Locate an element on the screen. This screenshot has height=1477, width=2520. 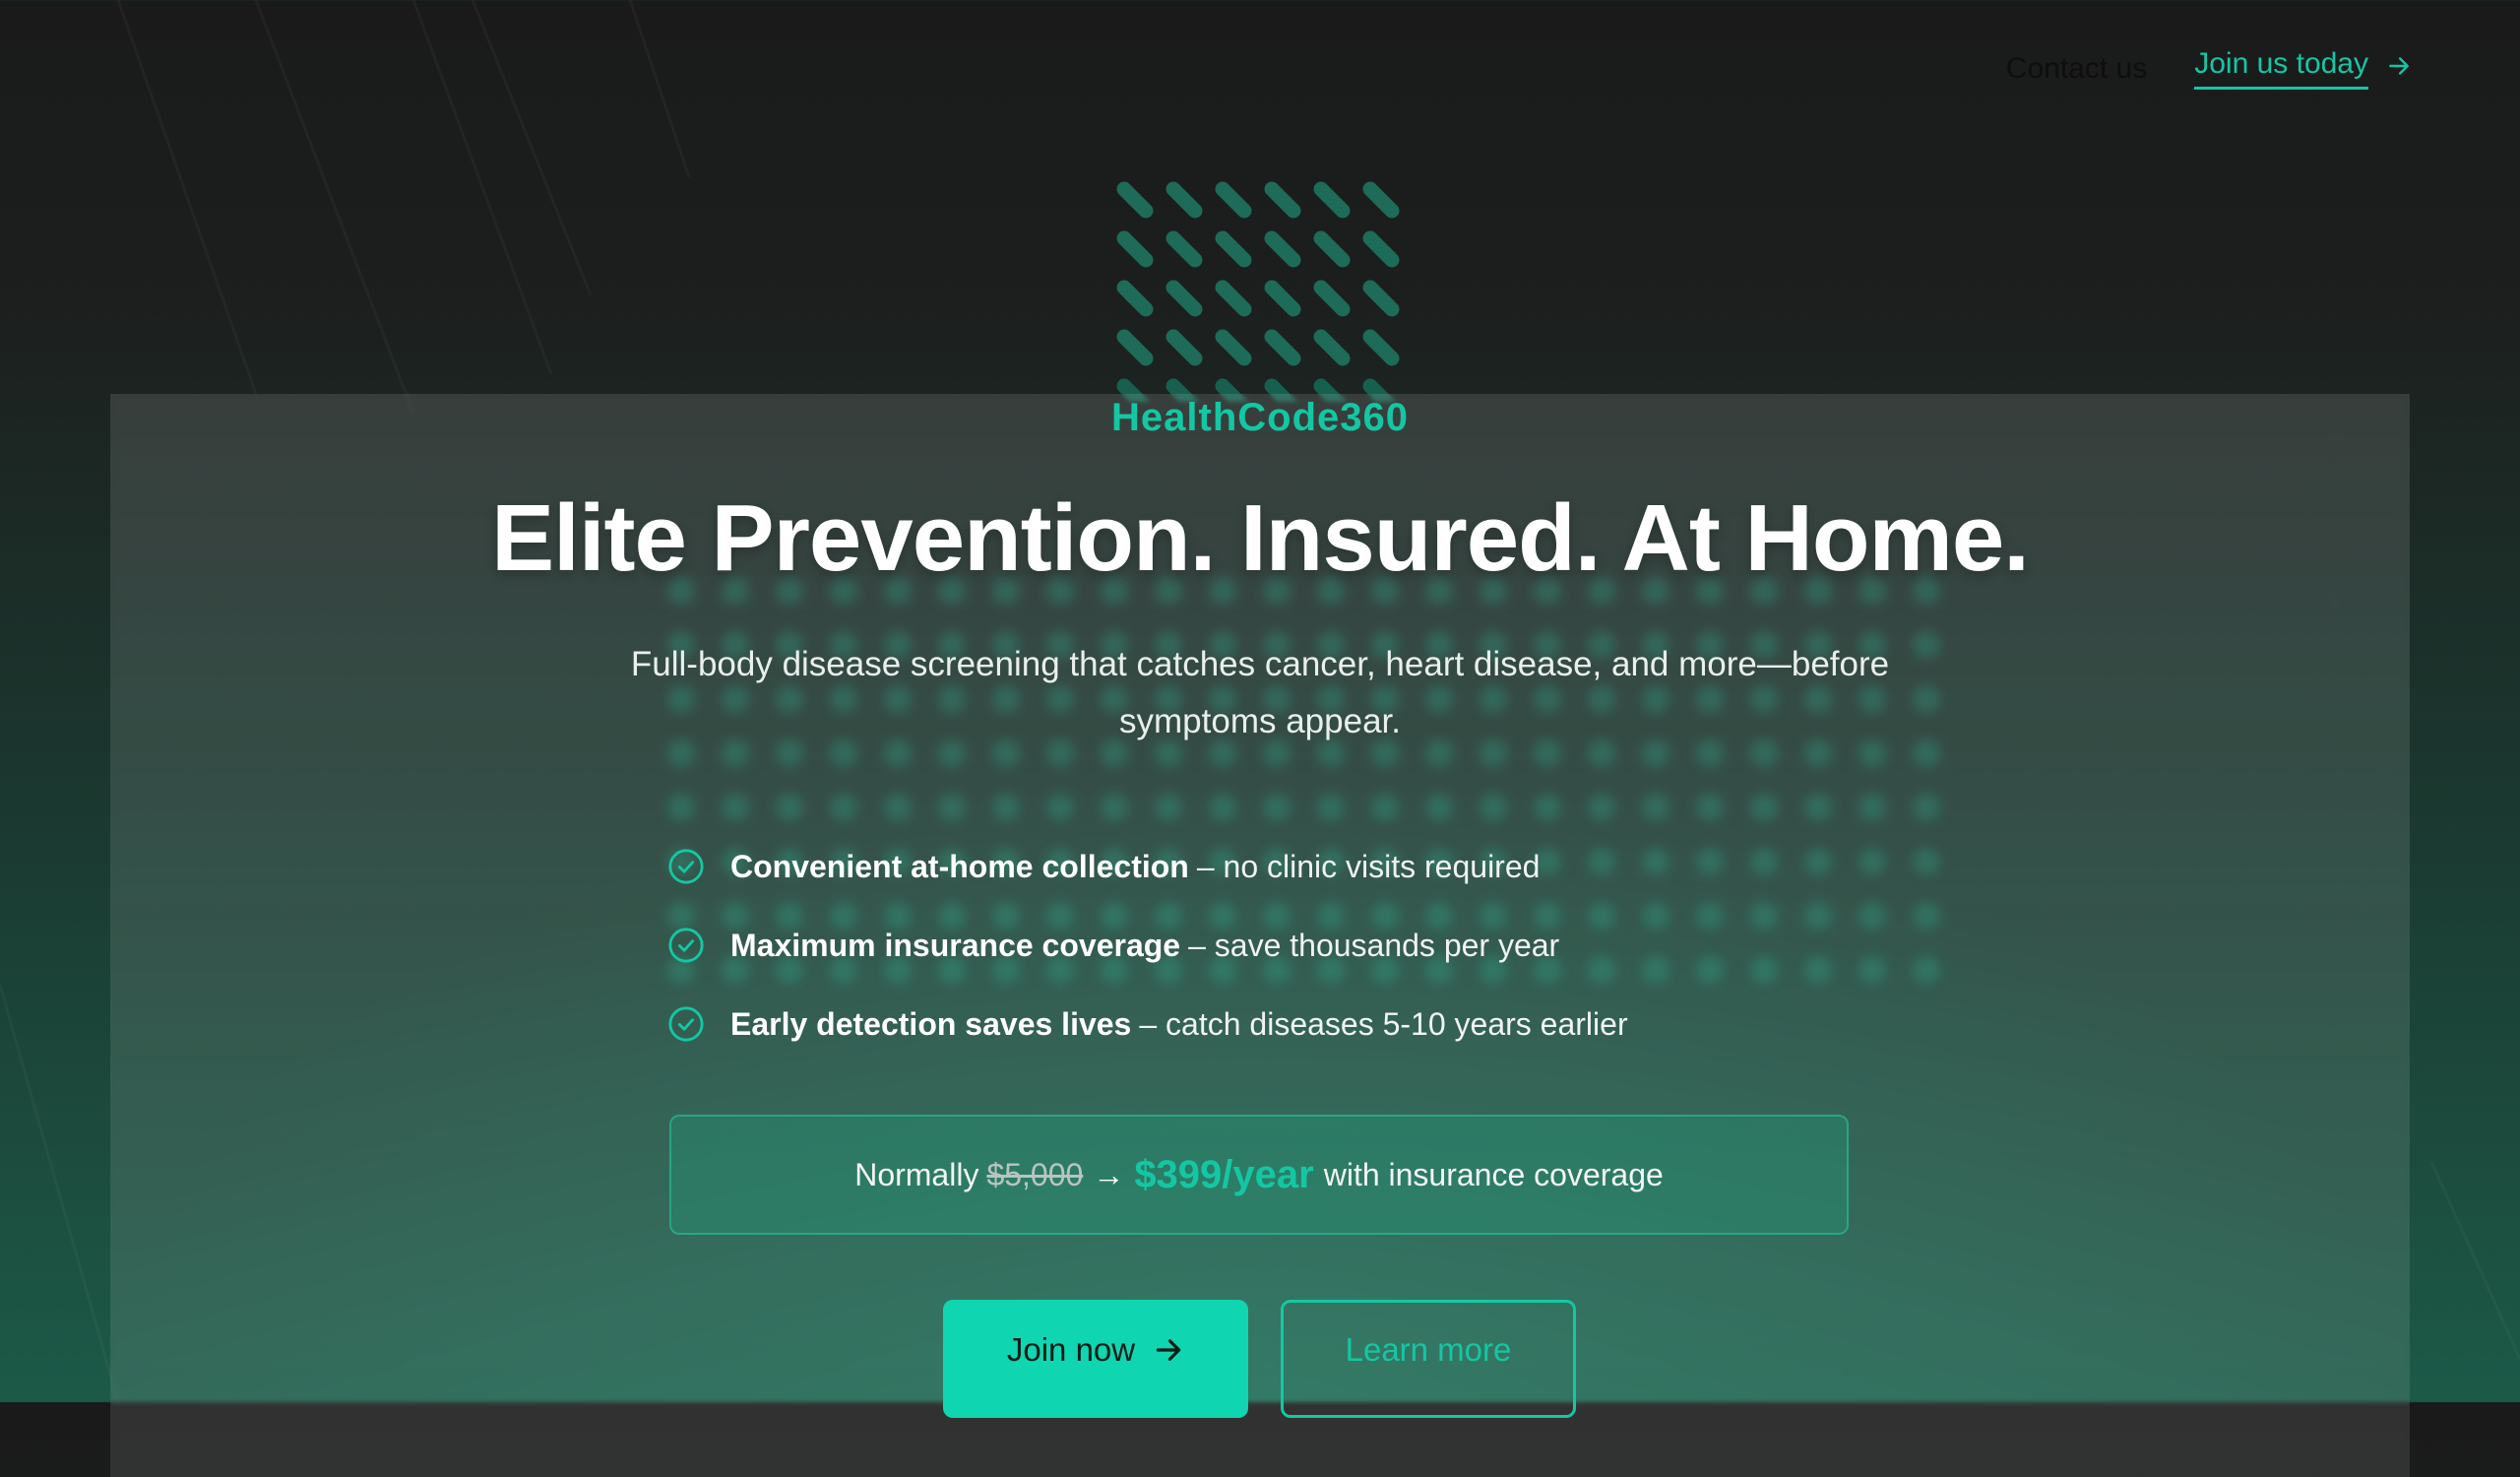
feature-title: Maximum insurance coverage is located at coordinates (955, 945).